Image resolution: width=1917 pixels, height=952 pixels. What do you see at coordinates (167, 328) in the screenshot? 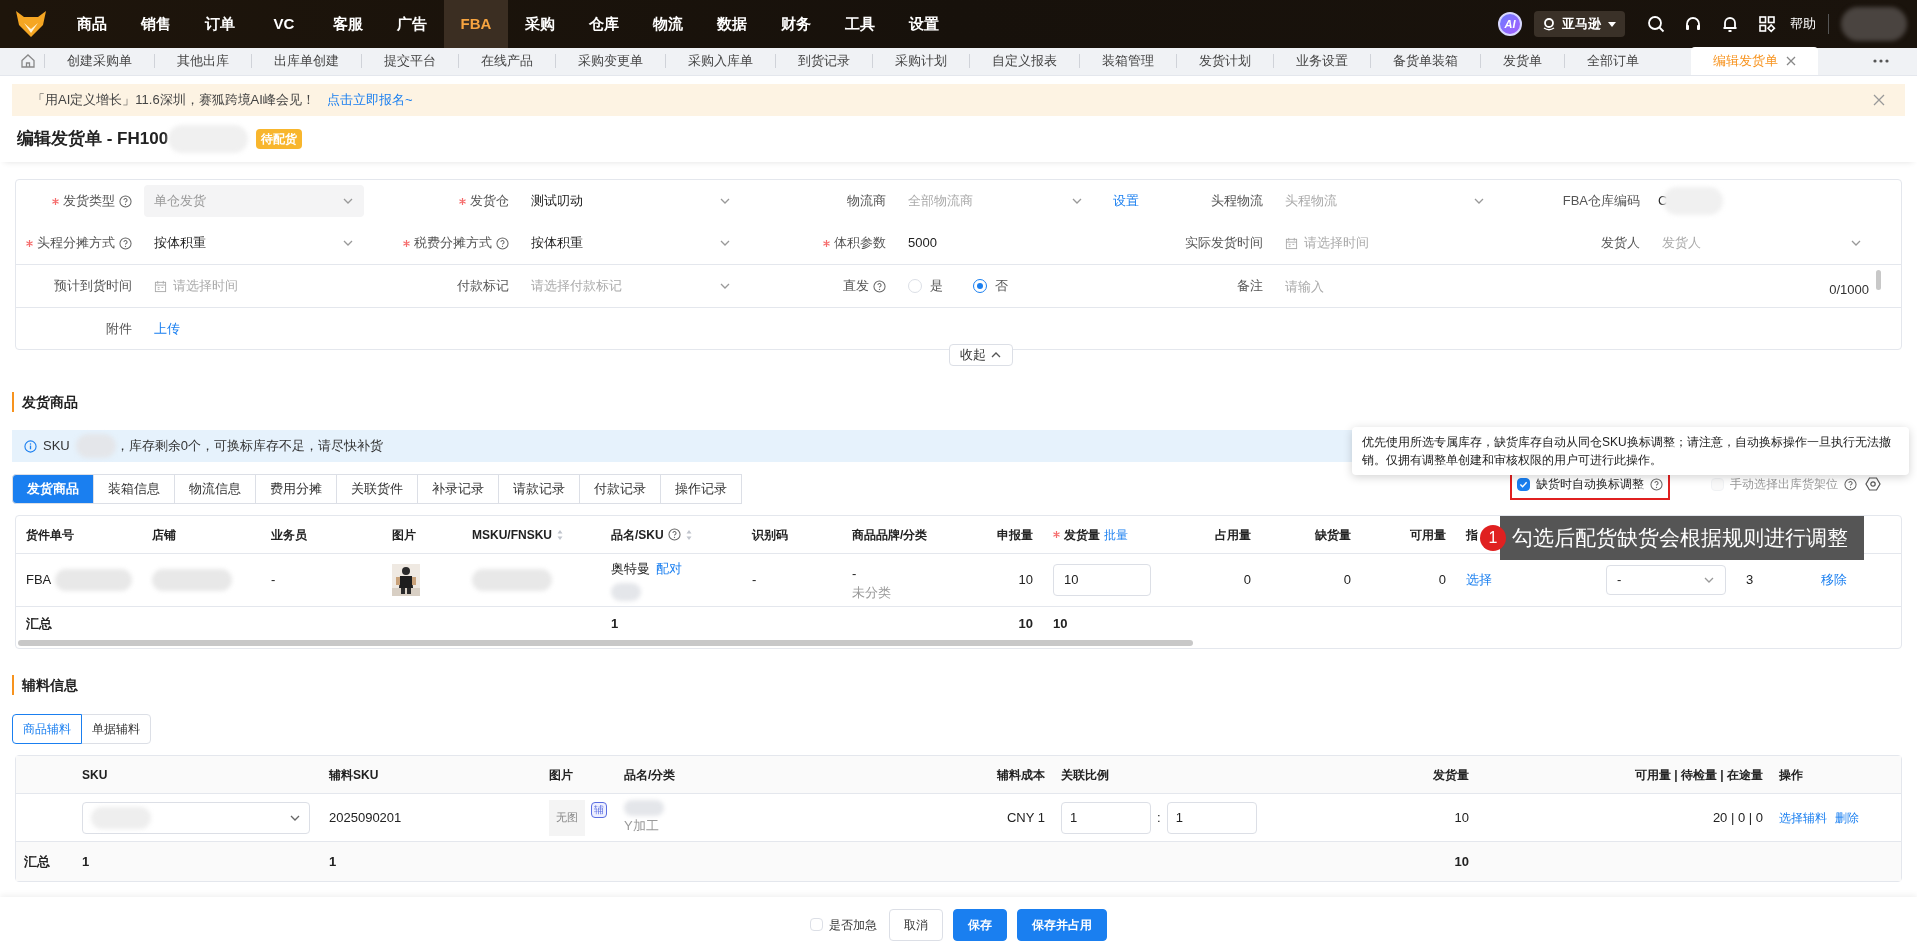
I see `upload-link: 上传` at bounding box center [167, 328].